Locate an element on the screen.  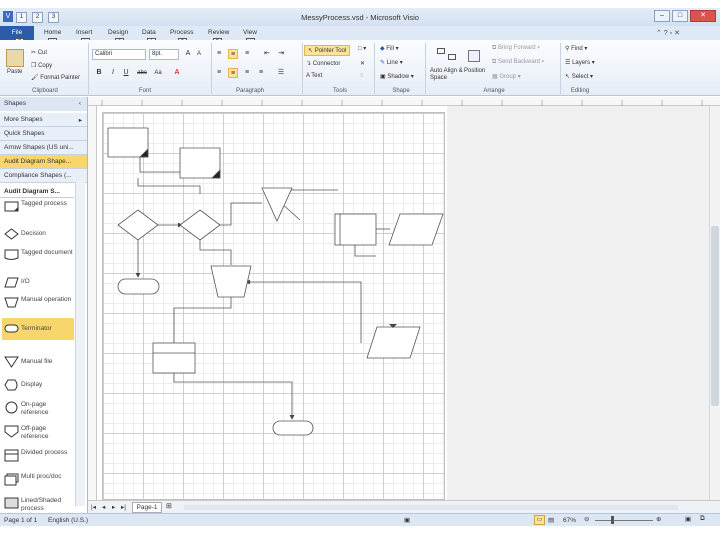
zoom-level: 67% is located at coordinates (569, 520).